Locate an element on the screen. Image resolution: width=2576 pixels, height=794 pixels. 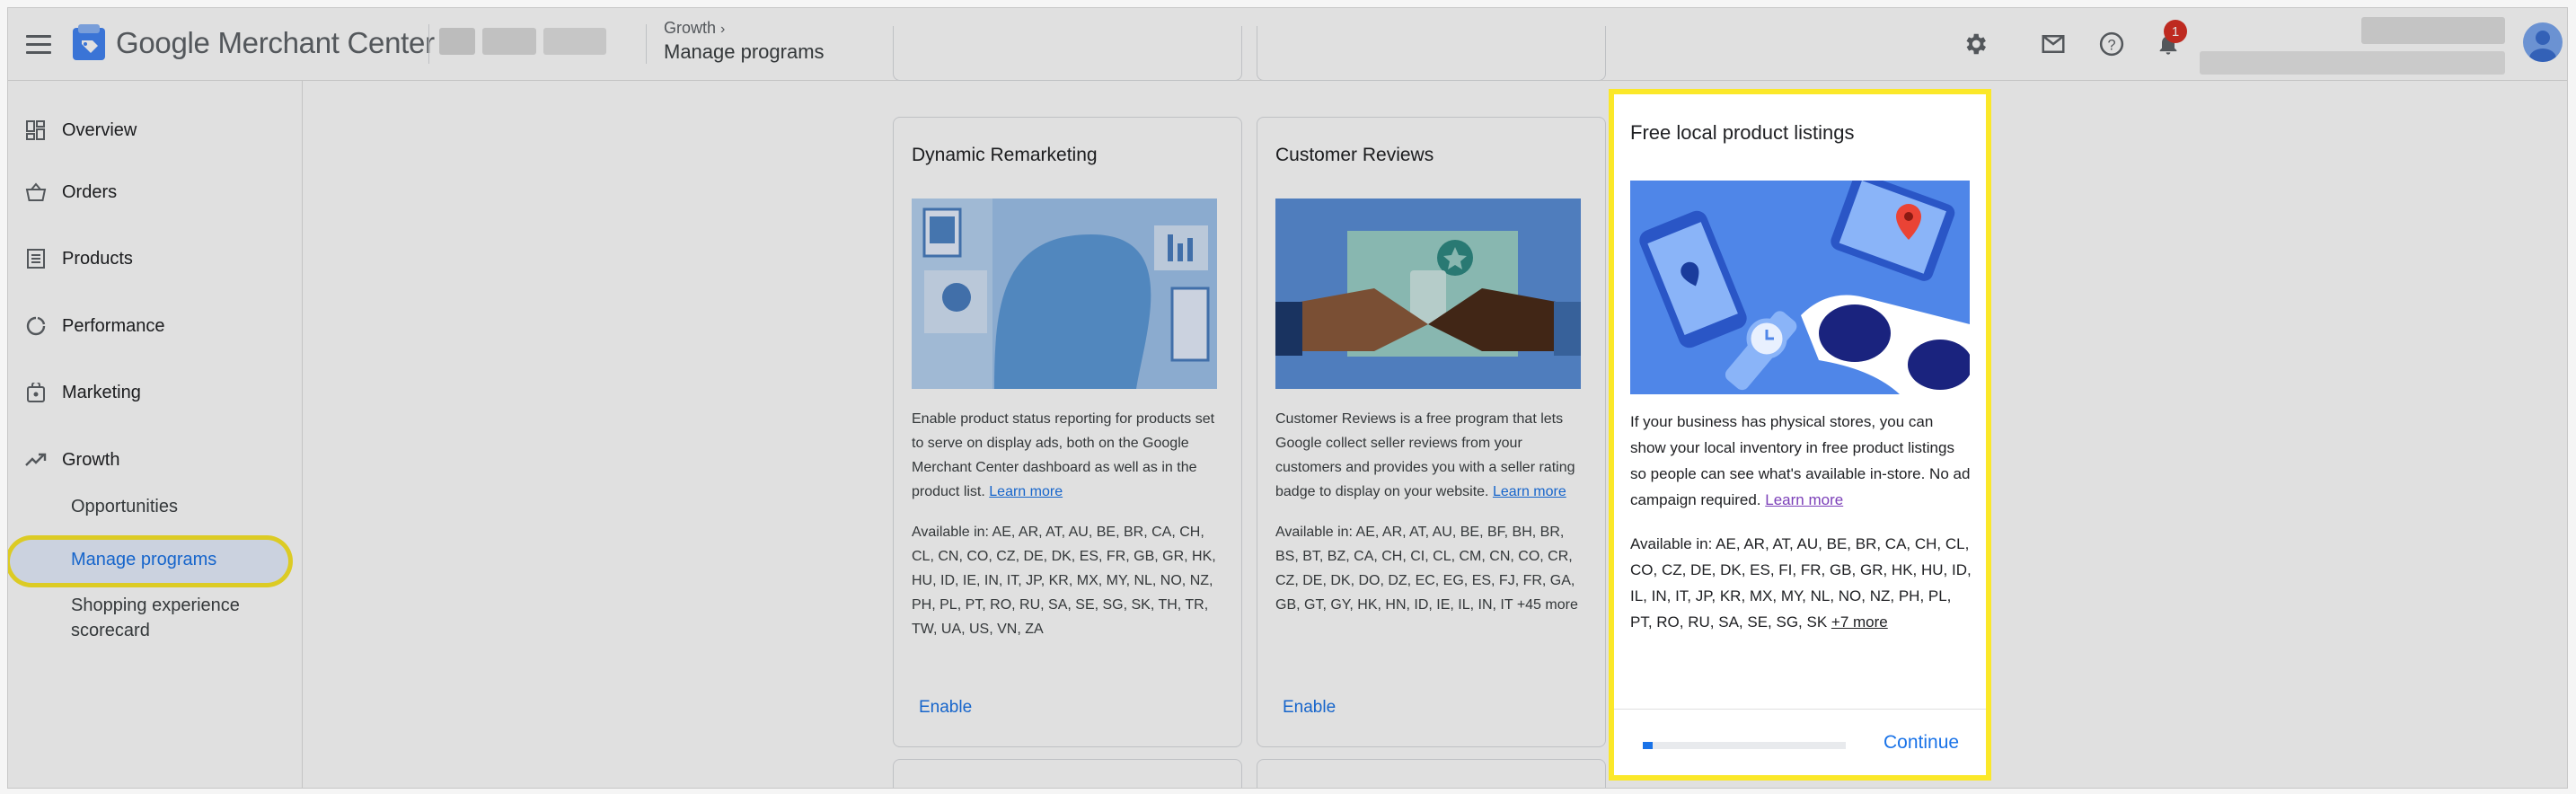
more-countries-link: +45 more is located at coordinates (1547, 605).